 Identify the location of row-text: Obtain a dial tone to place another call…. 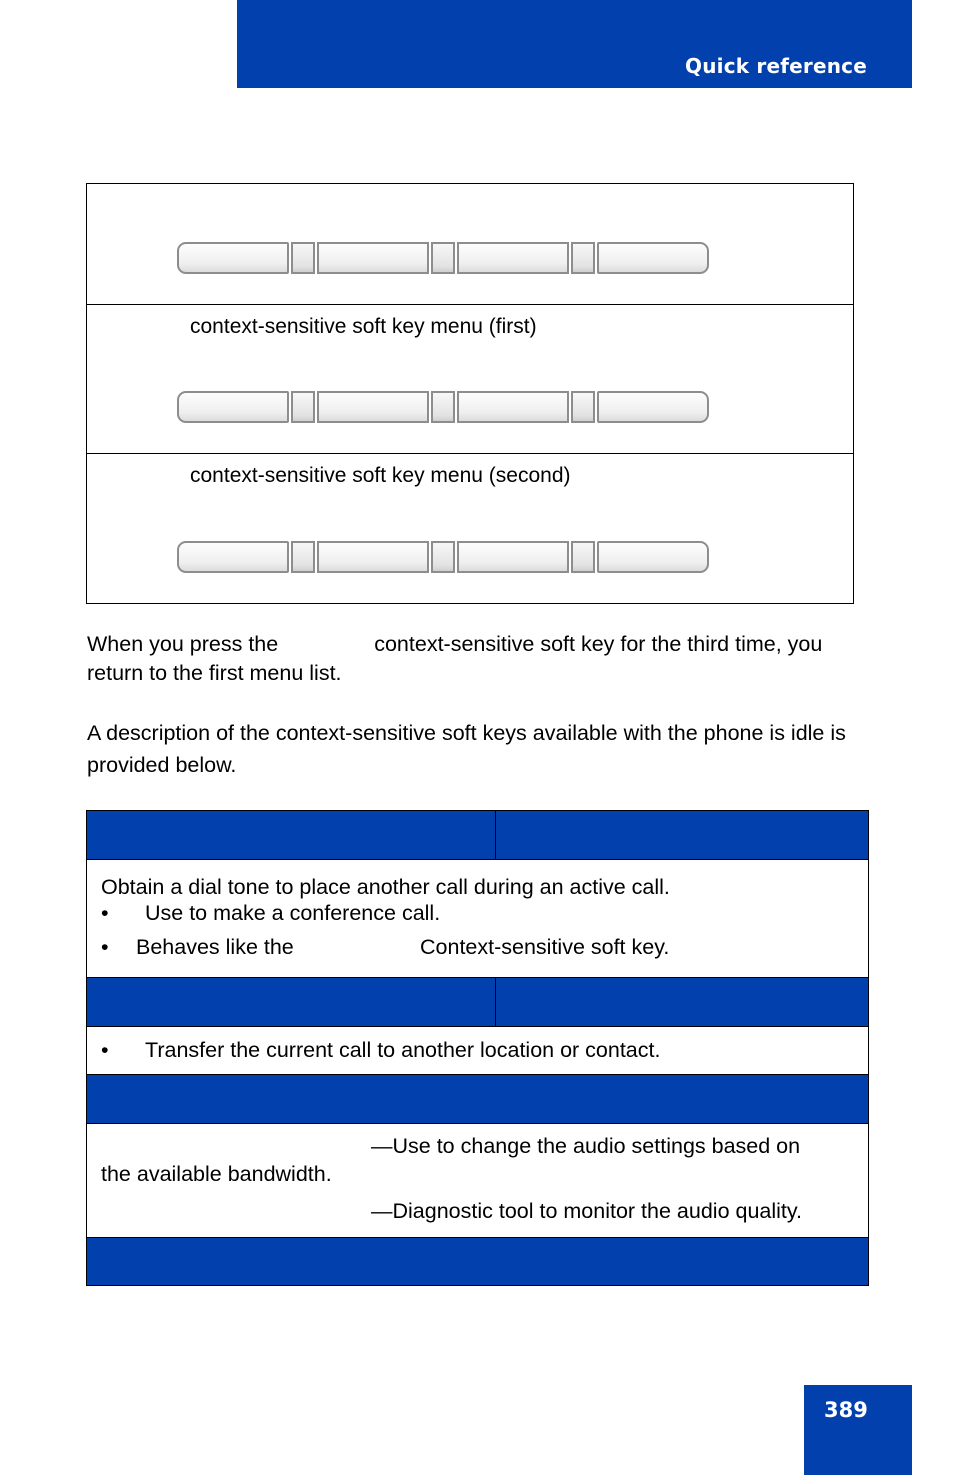
(385, 887).